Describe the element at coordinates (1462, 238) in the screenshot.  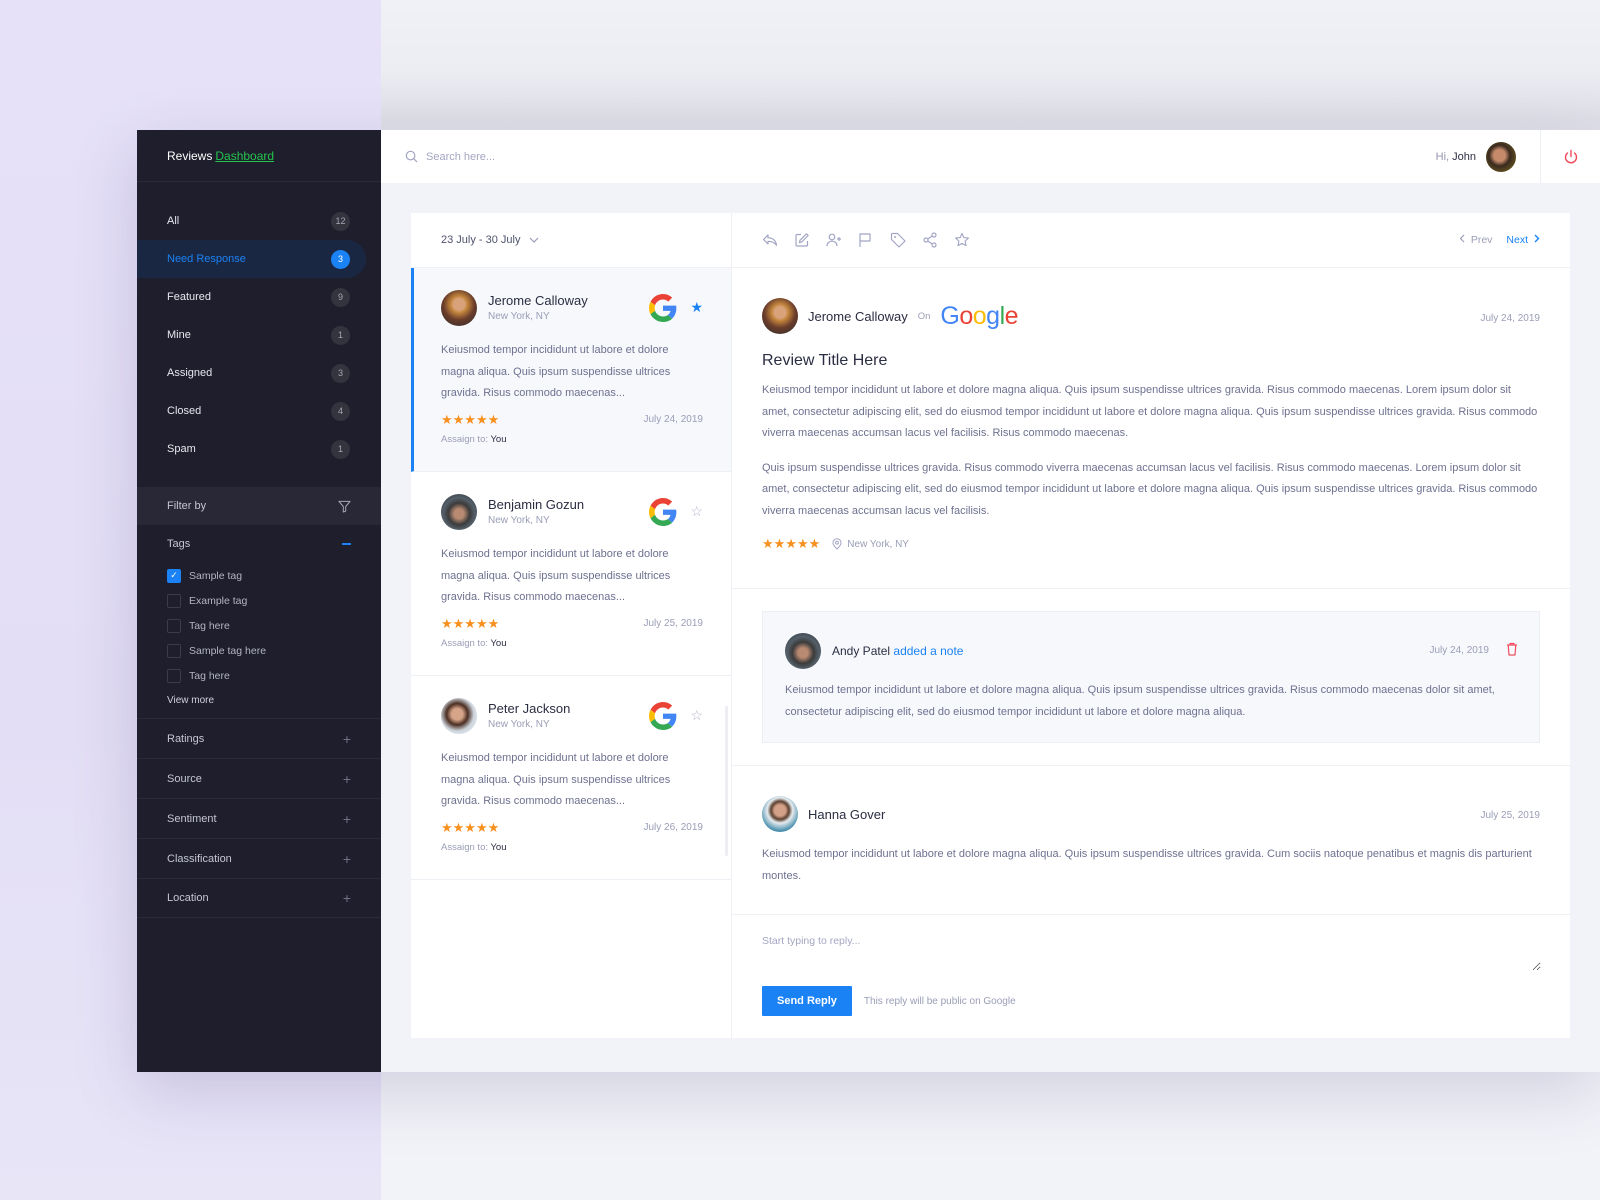
I see `chevron-left-icon` at that location.